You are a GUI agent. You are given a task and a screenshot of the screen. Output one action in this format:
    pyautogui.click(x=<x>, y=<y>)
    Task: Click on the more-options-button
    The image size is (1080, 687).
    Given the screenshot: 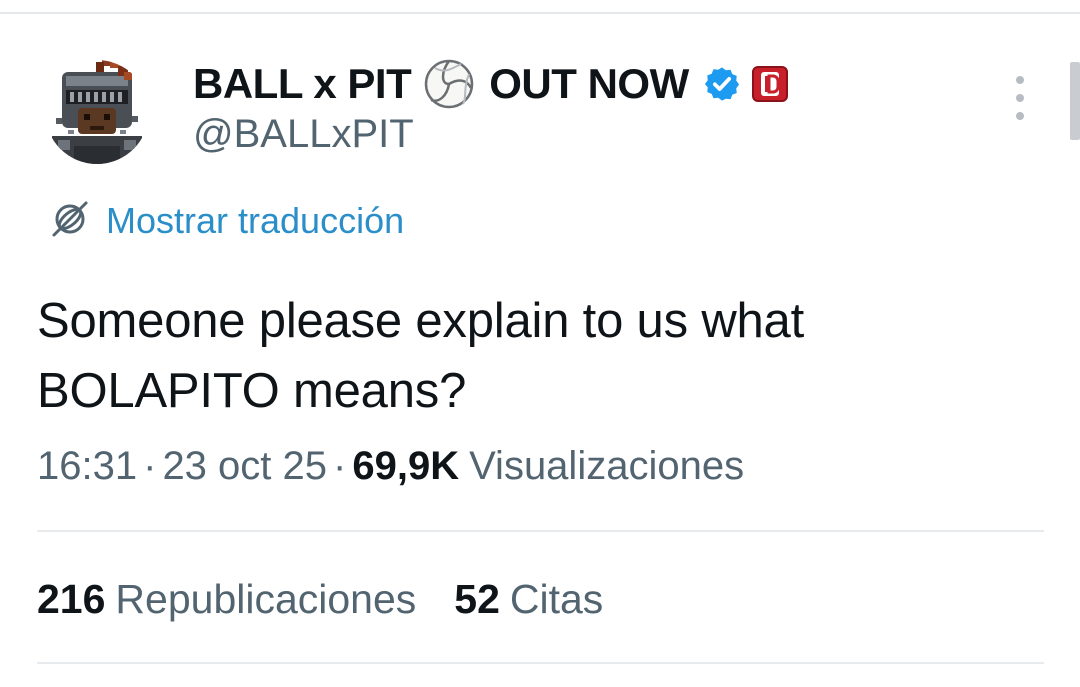 What is the action you would take?
    pyautogui.click(x=1020, y=98)
    